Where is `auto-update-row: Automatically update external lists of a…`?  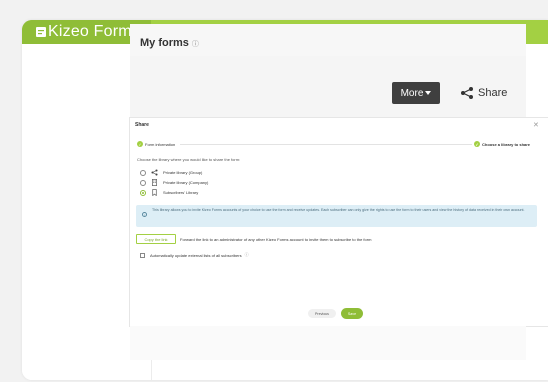
auto-update-row: Automatically update external lists of a… is located at coordinates (194, 255).